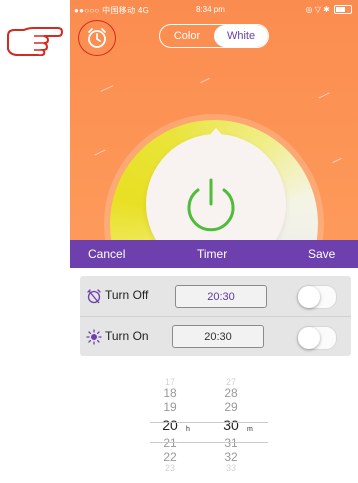 Image resolution: width=358 pixels, height=483 pixels. Describe the element at coordinates (106, 254) in the screenshot. I see `cancel-button: Cancel` at that location.